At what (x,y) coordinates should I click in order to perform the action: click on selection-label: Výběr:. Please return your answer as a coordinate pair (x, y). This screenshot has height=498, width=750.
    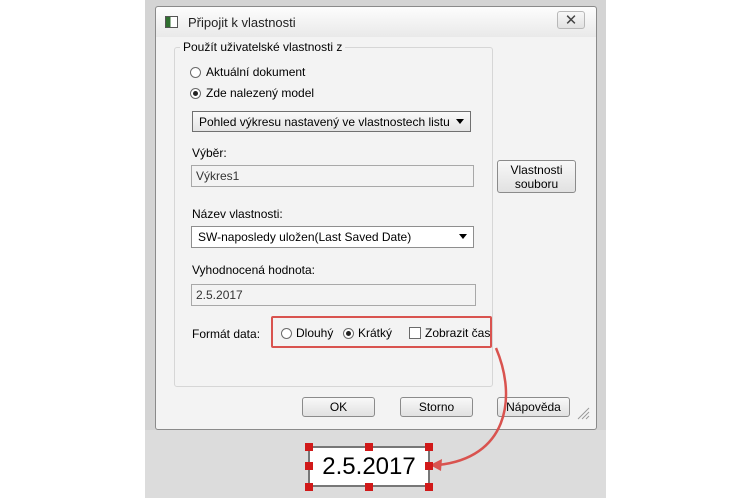
    Looking at the image, I should click on (209, 153).